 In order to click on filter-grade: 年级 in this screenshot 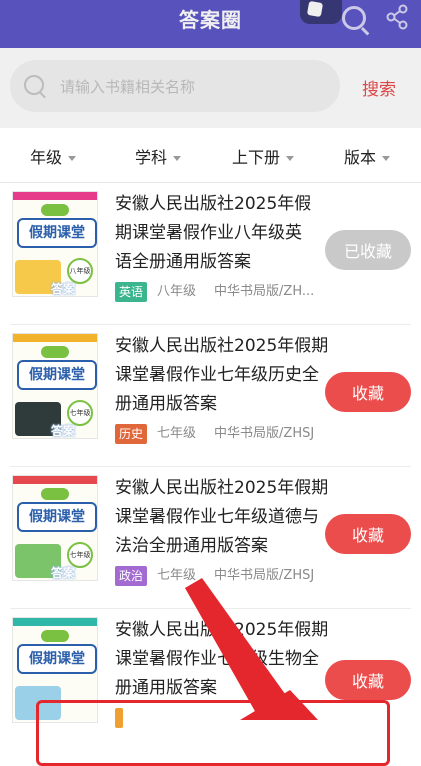, I will do `click(53, 156)`.